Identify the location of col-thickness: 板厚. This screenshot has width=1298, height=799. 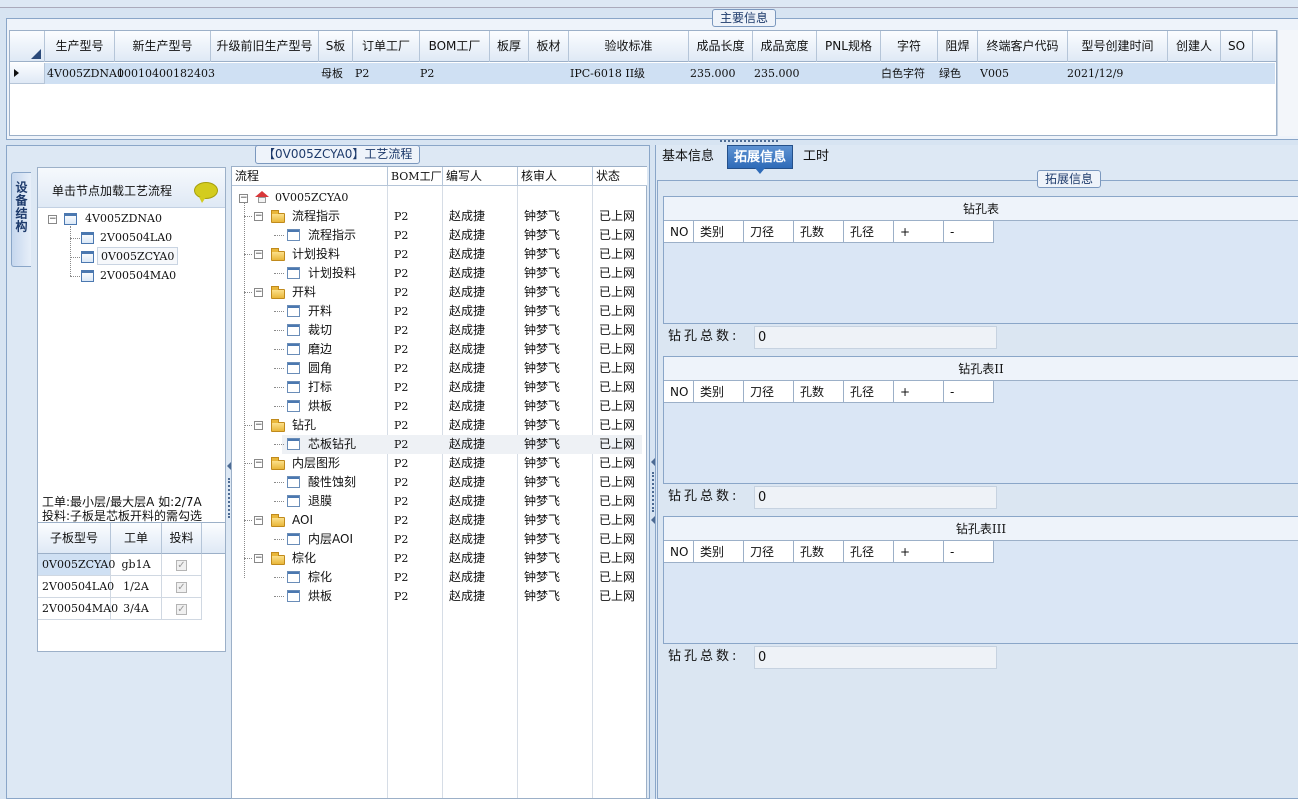
(509, 46).